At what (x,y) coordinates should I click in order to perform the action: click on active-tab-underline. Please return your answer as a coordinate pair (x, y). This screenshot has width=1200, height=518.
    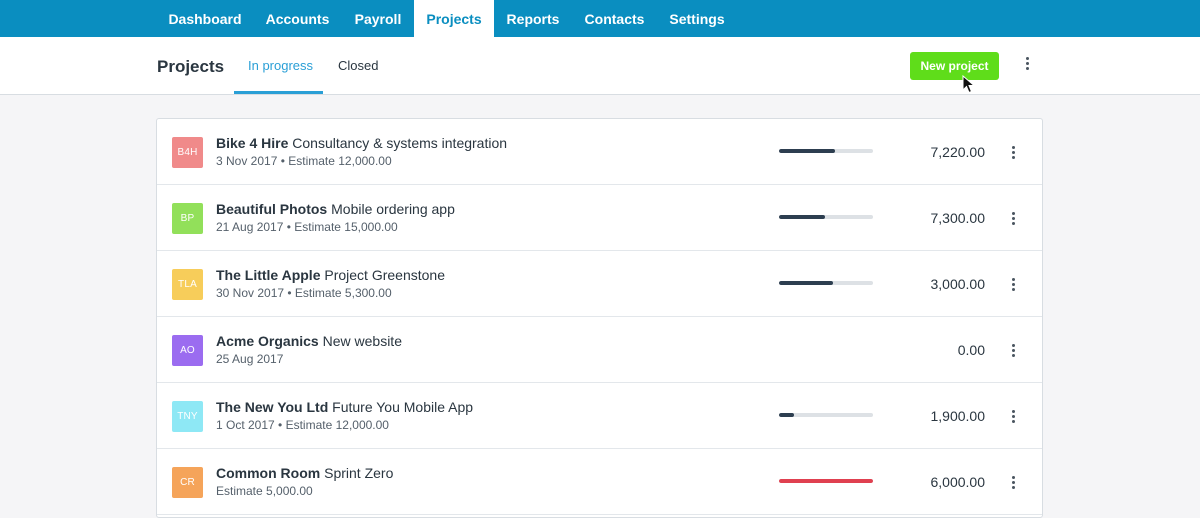
    Looking at the image, I should click on (278, 92).